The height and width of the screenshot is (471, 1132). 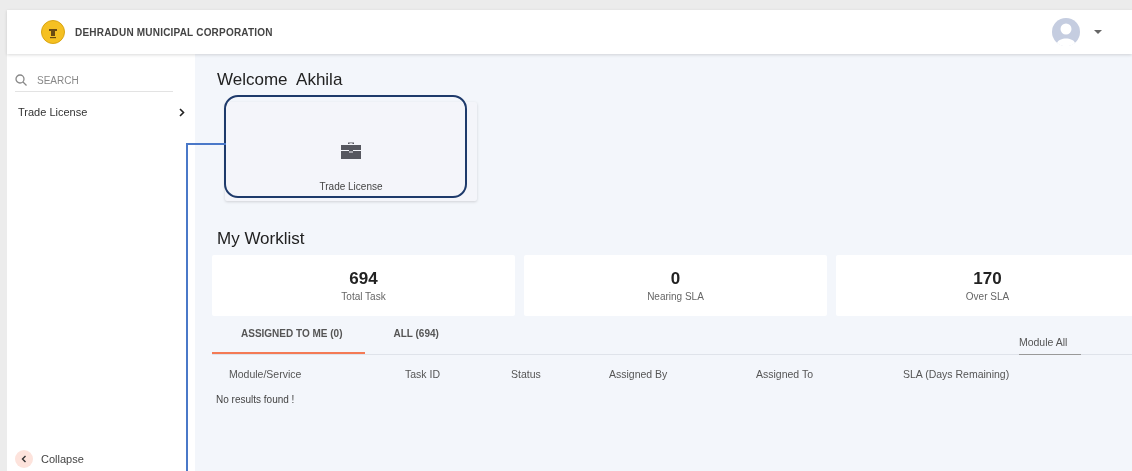 I want to click on stat-value: 170, so click(x=987, y=279).